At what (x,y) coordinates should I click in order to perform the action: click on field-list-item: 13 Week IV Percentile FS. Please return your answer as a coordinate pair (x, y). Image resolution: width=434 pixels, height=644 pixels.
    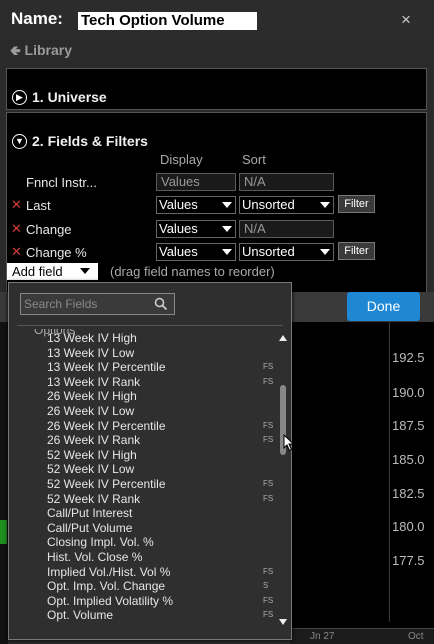
    Looking at the image, I should click on (143, 367).